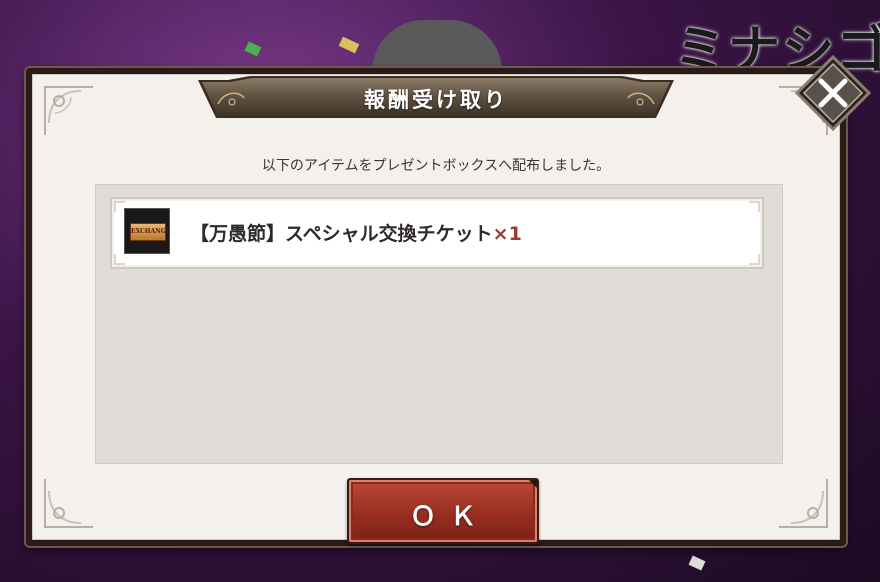 The height and width of the screenshot is (582, 880). What do you see at coordinates (436, 166) in the screenshot?
I see `dialog-message: 以下のアイテムをプレゼントボックスへ配布しました。` at bounding box center [436, 166].